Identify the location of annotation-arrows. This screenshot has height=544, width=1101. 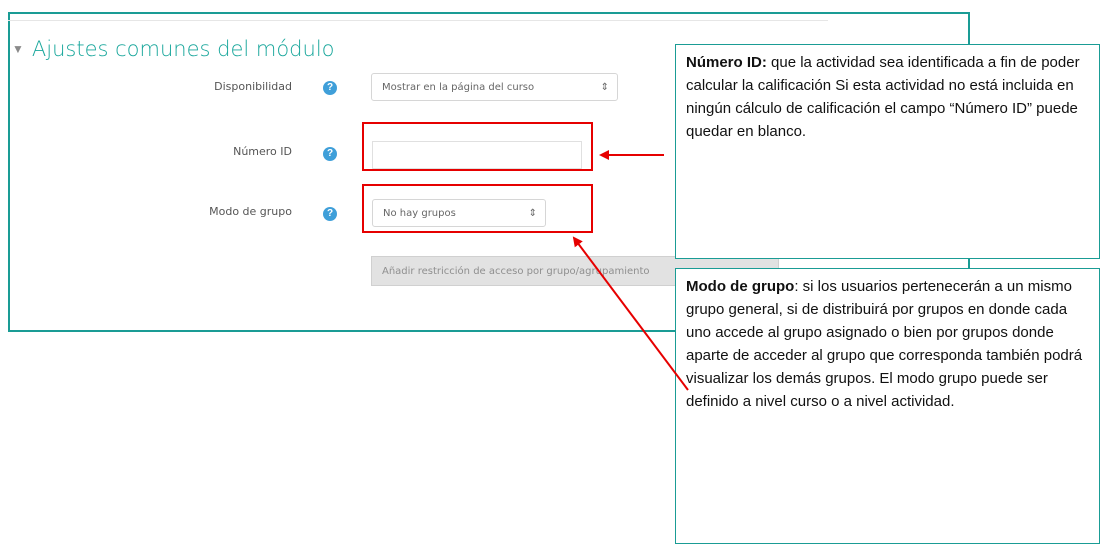
(630, 270).